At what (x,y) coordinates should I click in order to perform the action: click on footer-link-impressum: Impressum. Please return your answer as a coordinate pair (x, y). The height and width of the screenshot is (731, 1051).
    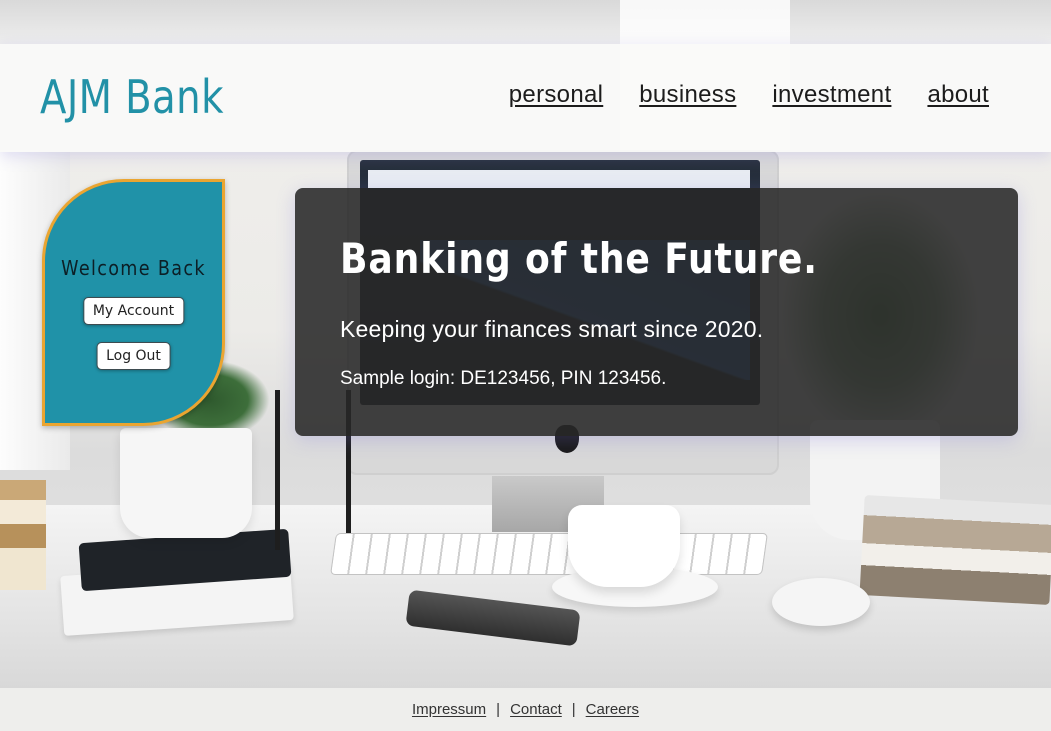
    Looking at the image, I should click on (449, 709).